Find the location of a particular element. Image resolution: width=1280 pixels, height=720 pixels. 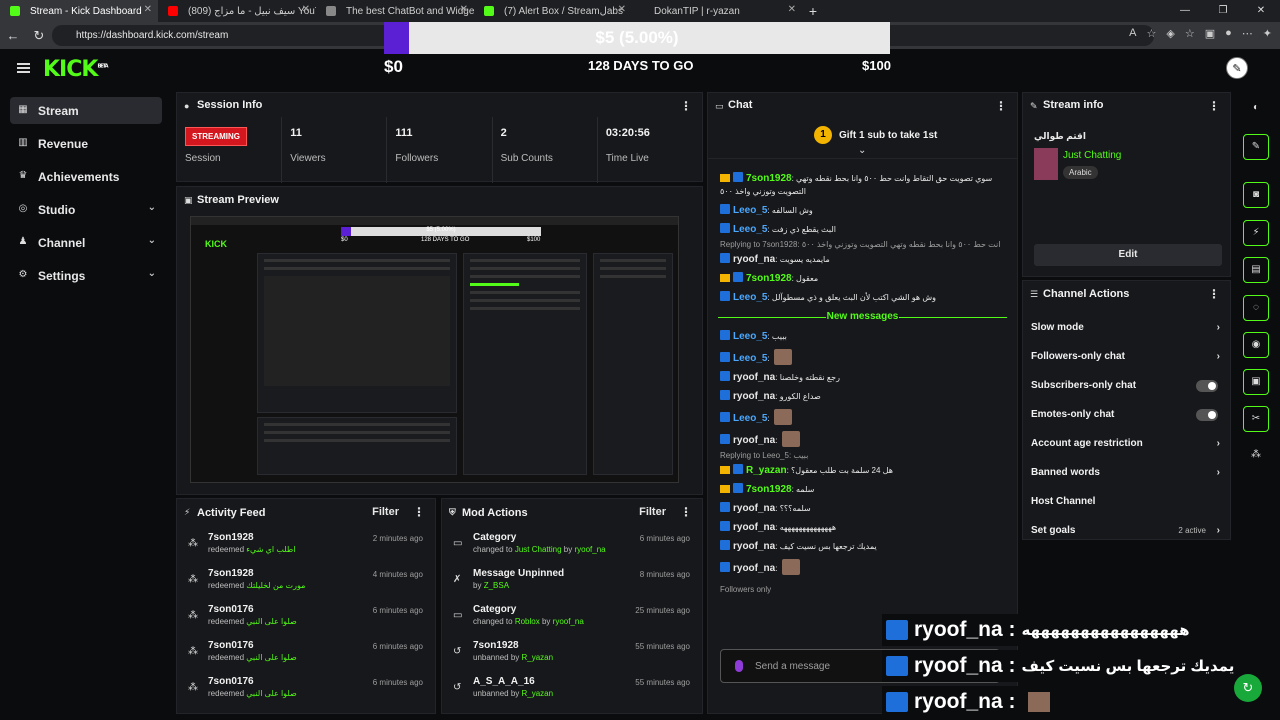

broadcast-icon: ◉ is located at coordinates (1256, 345).